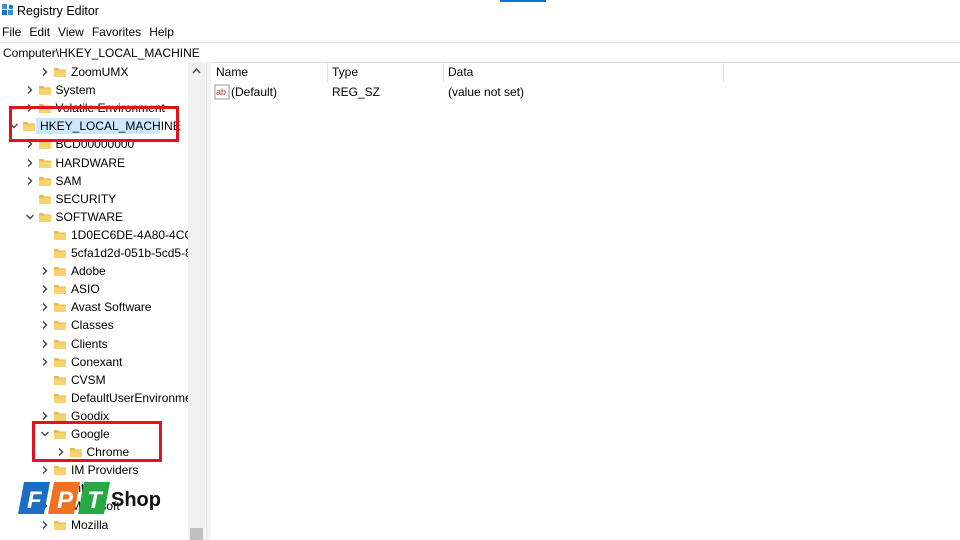  I want to click on column-type: Type, so click(385, 72).